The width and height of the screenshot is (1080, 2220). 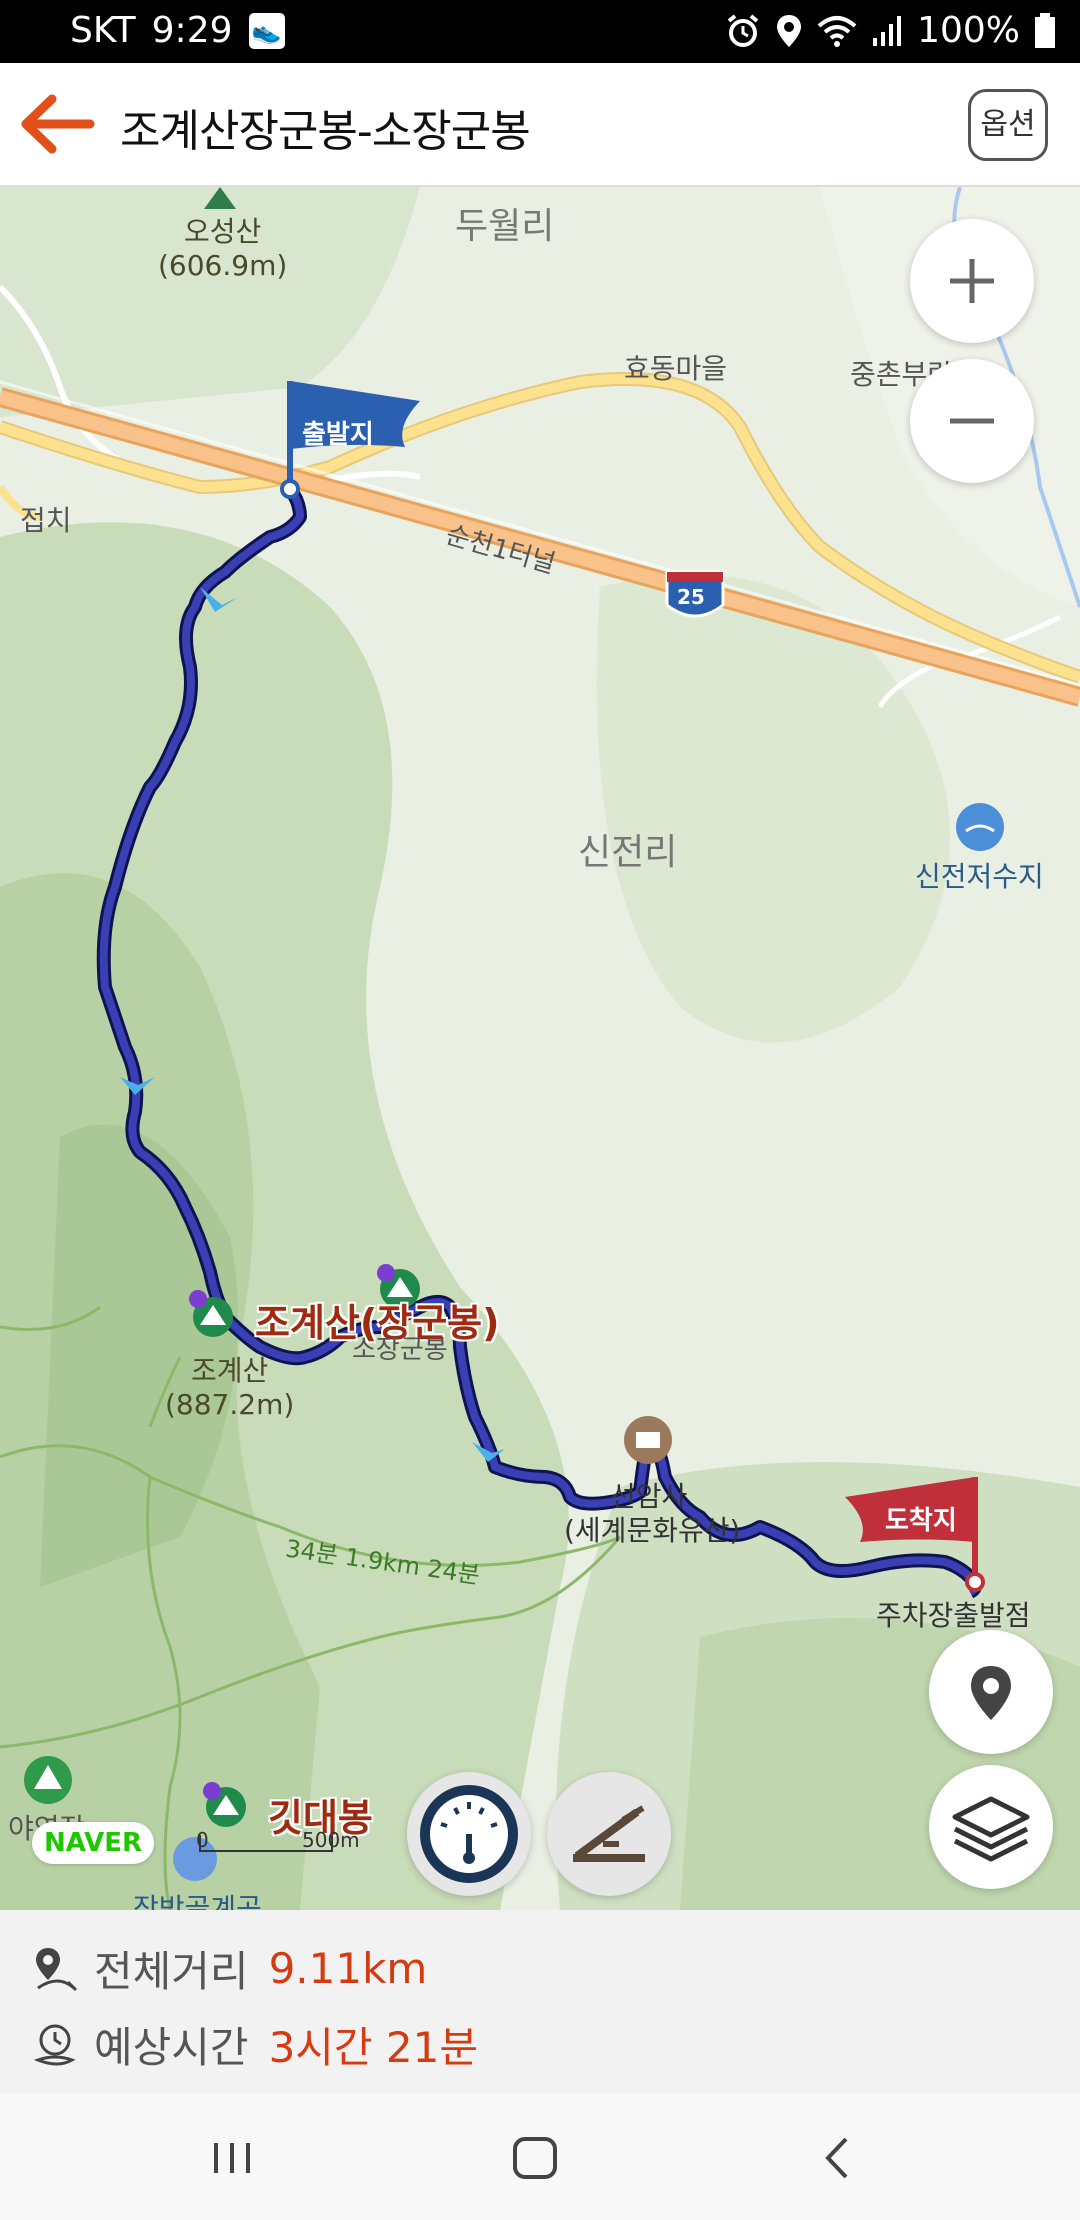 What do you see at coordinates (223, 231) in the screenshot?
I see `label-oseongsan-name: 오성산` at bounding box center [223, 231].